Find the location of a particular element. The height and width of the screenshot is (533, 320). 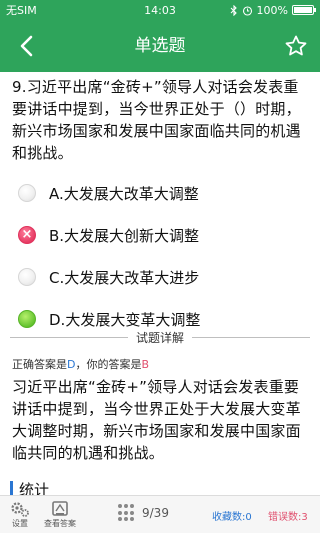

answer-card-icon is located at coordinates (60, 508).